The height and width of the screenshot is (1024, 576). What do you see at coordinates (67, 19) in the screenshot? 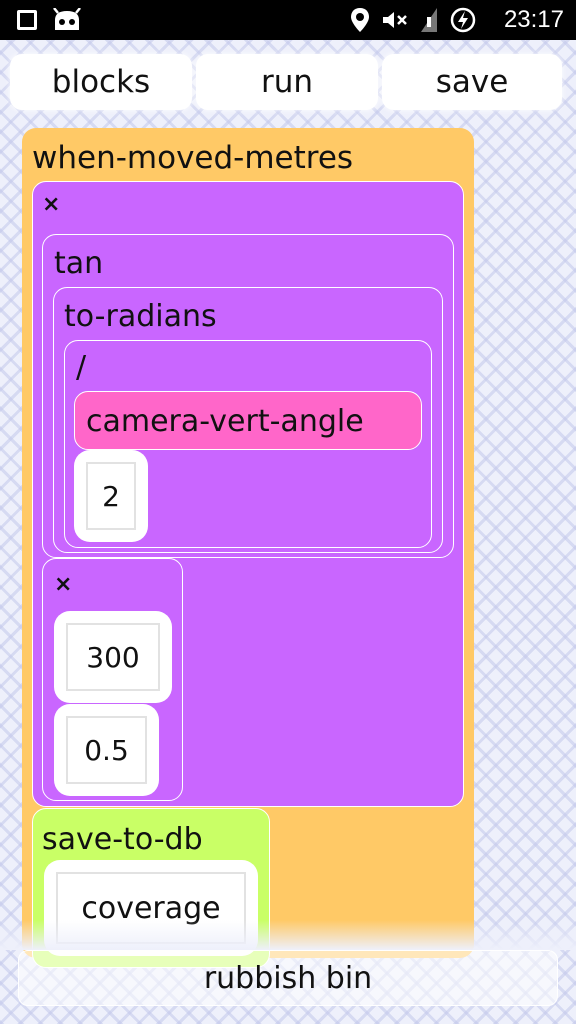
I see `android-robot-icon` at bounding box center [67, 19].